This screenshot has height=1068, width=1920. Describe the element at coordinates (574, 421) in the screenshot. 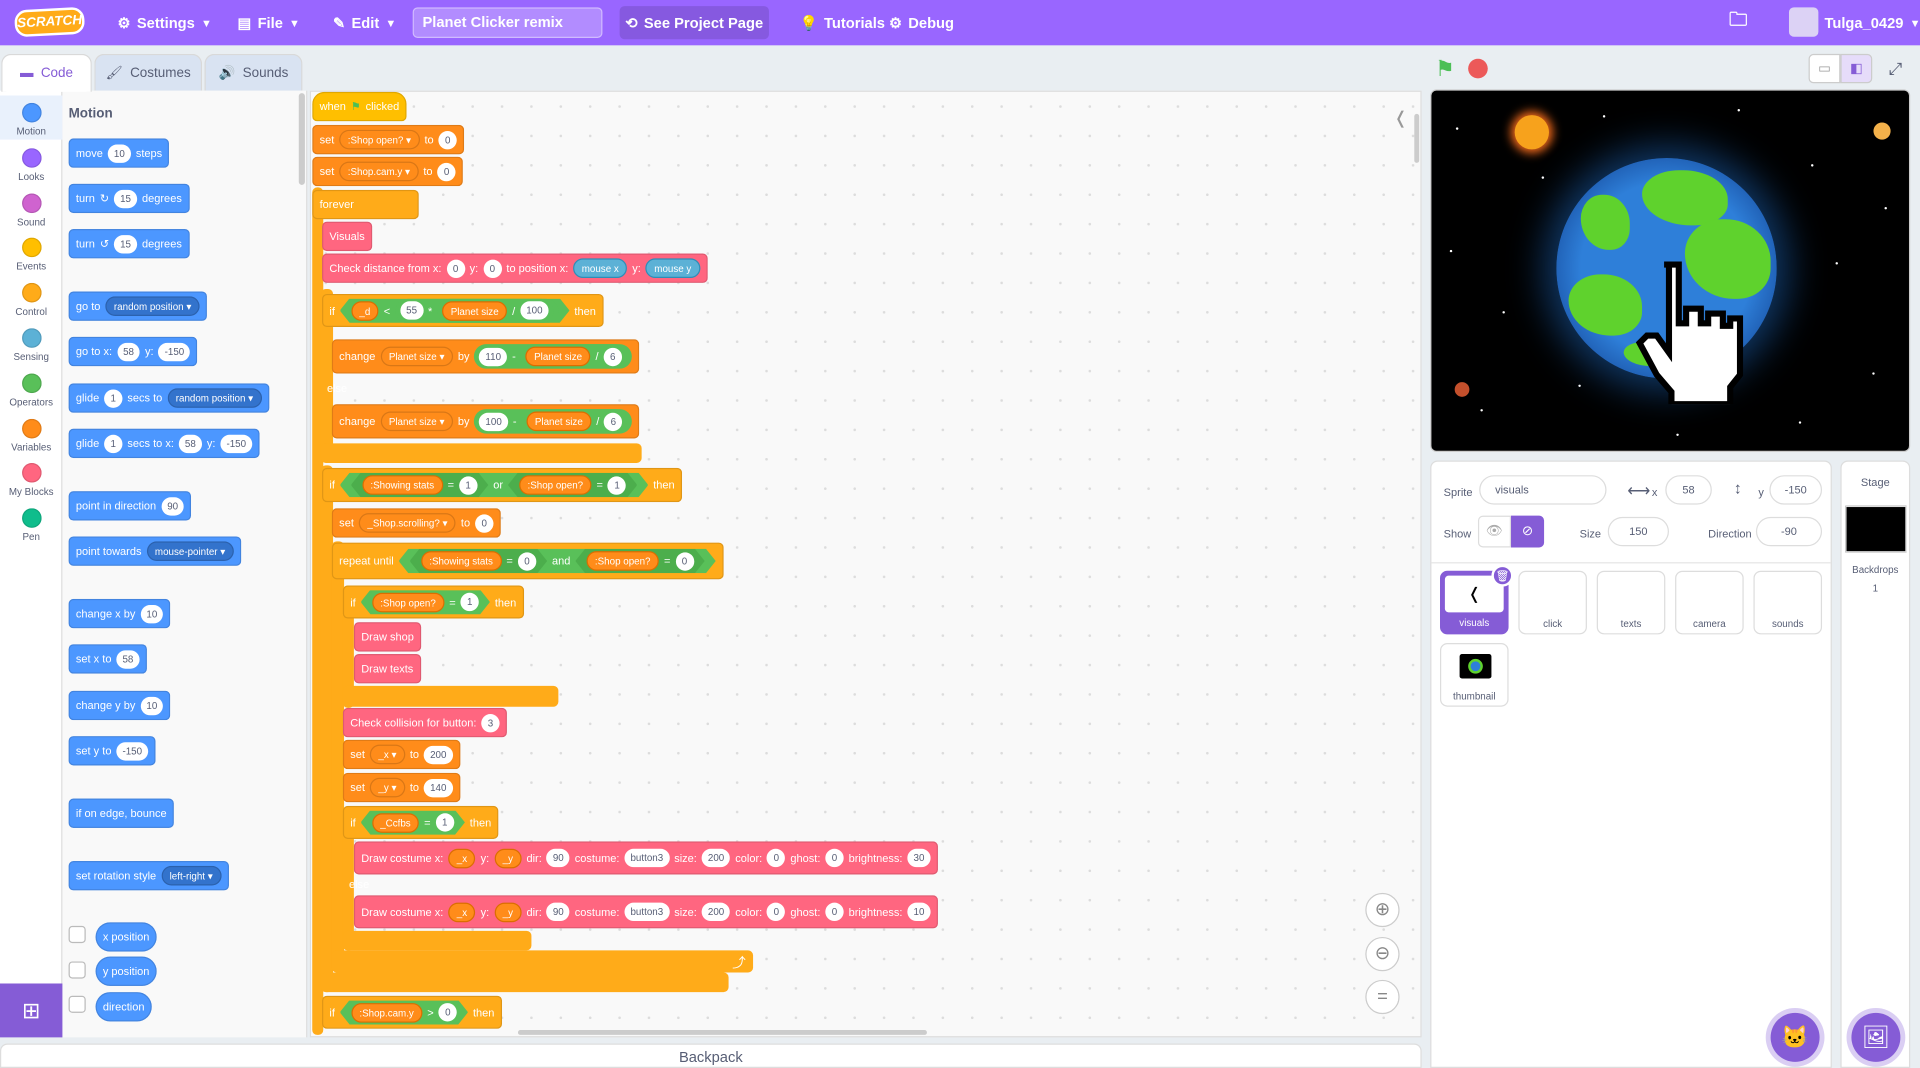

I see `divide-operator: Planet size / 6` at that location.